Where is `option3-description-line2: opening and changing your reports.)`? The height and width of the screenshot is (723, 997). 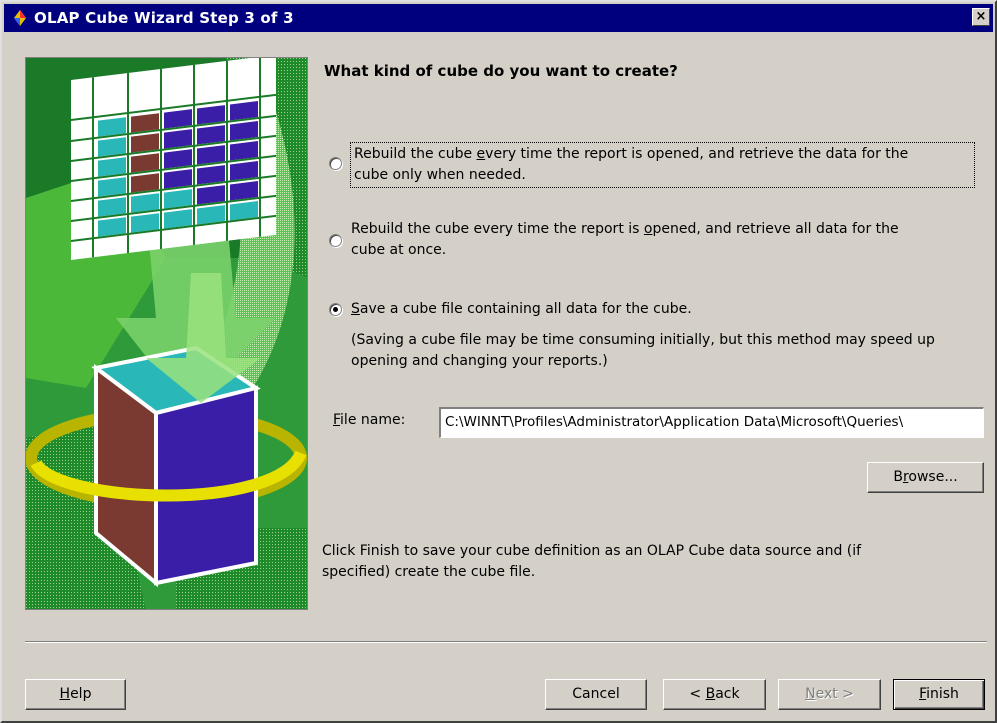 option3-description-line2: opening and changing your reports.) is located at coordinates (479, 361).